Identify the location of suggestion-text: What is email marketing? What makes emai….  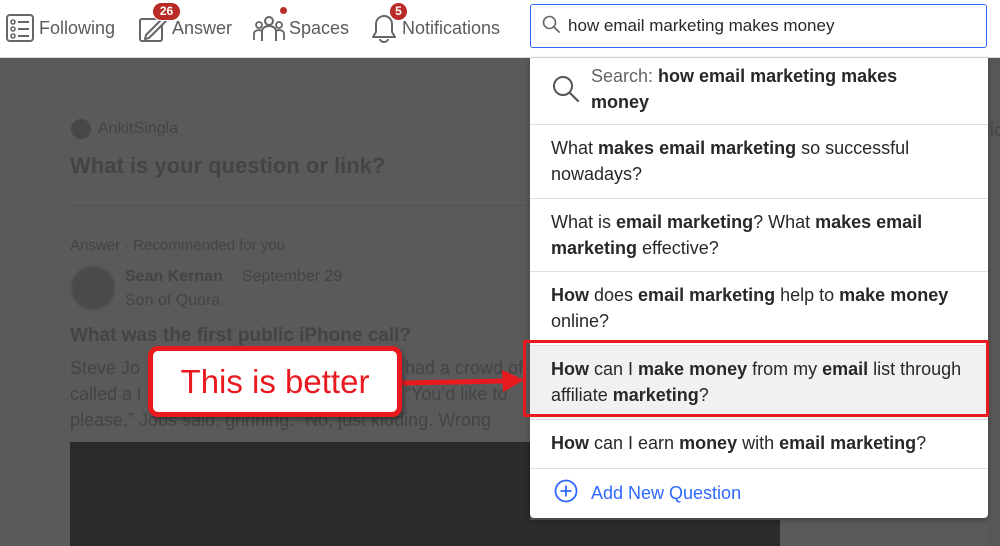
(737, 235).